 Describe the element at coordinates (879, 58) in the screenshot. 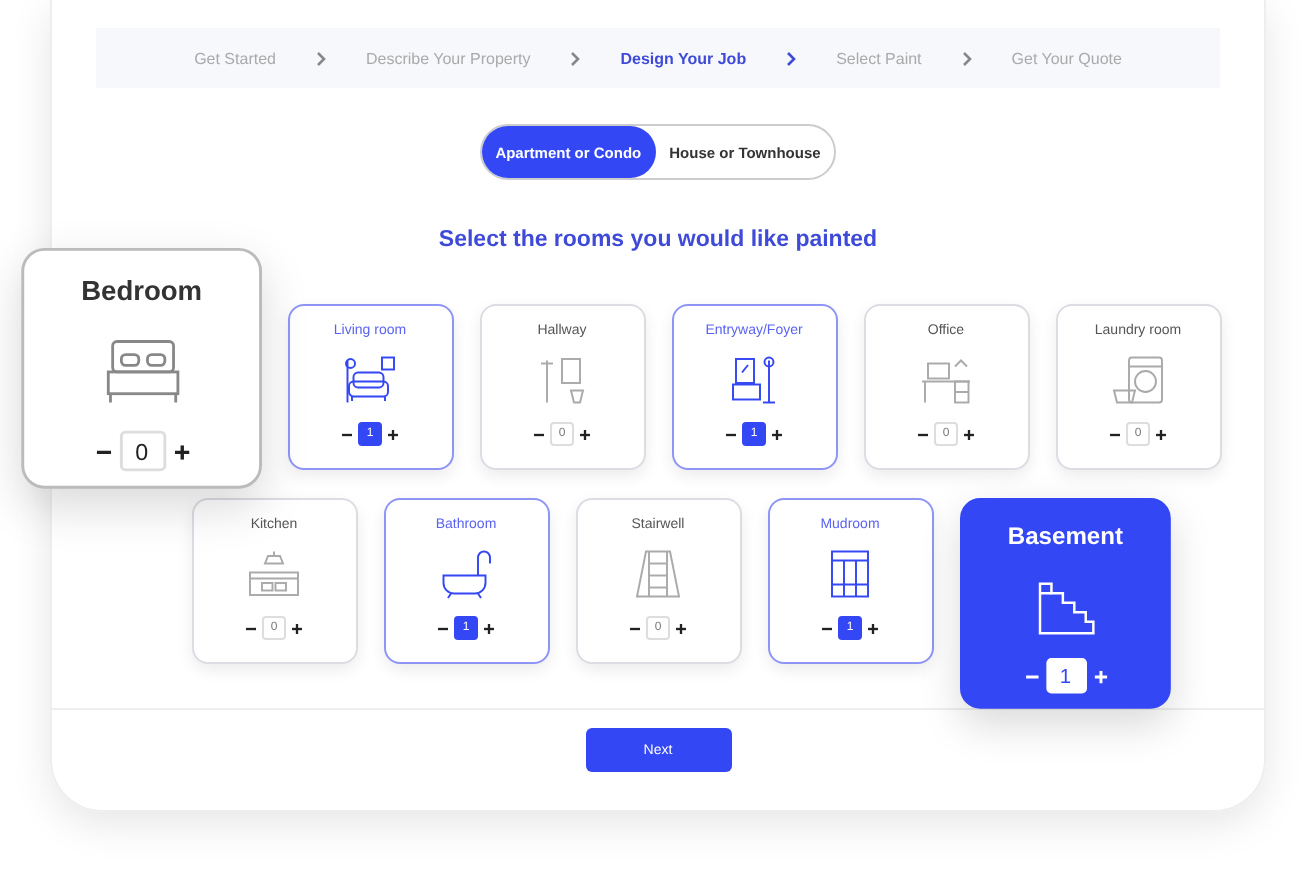

I see `step-label: Select Paint` at that location.